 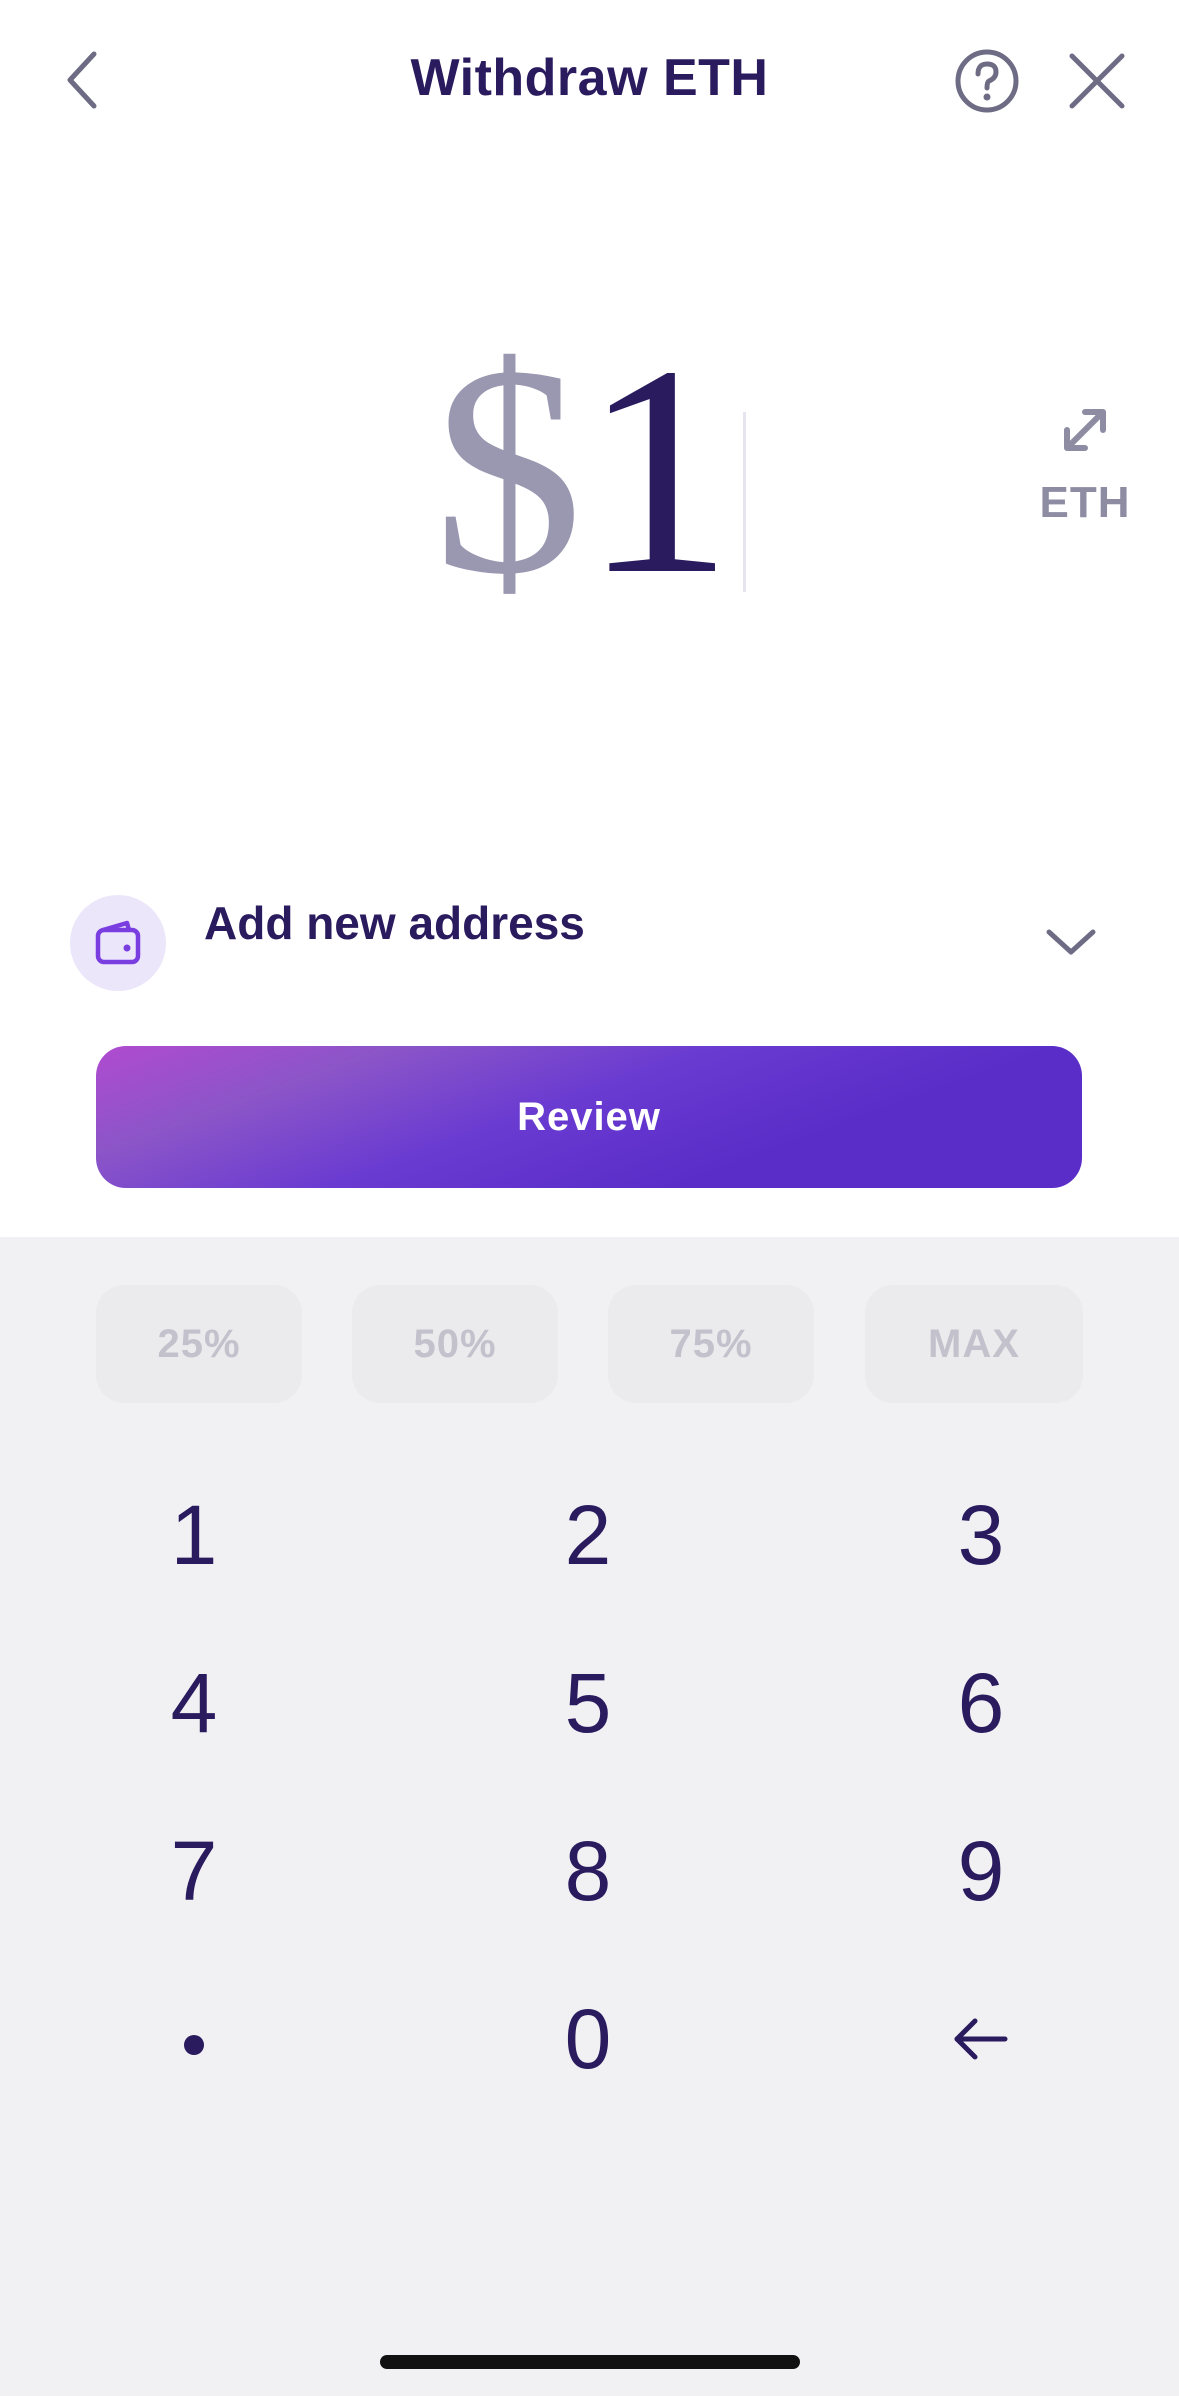 What do you see at coordinates (589, 1117) in the screenshot?
I see `review-button: Review` at bounding box center [589, 1117].